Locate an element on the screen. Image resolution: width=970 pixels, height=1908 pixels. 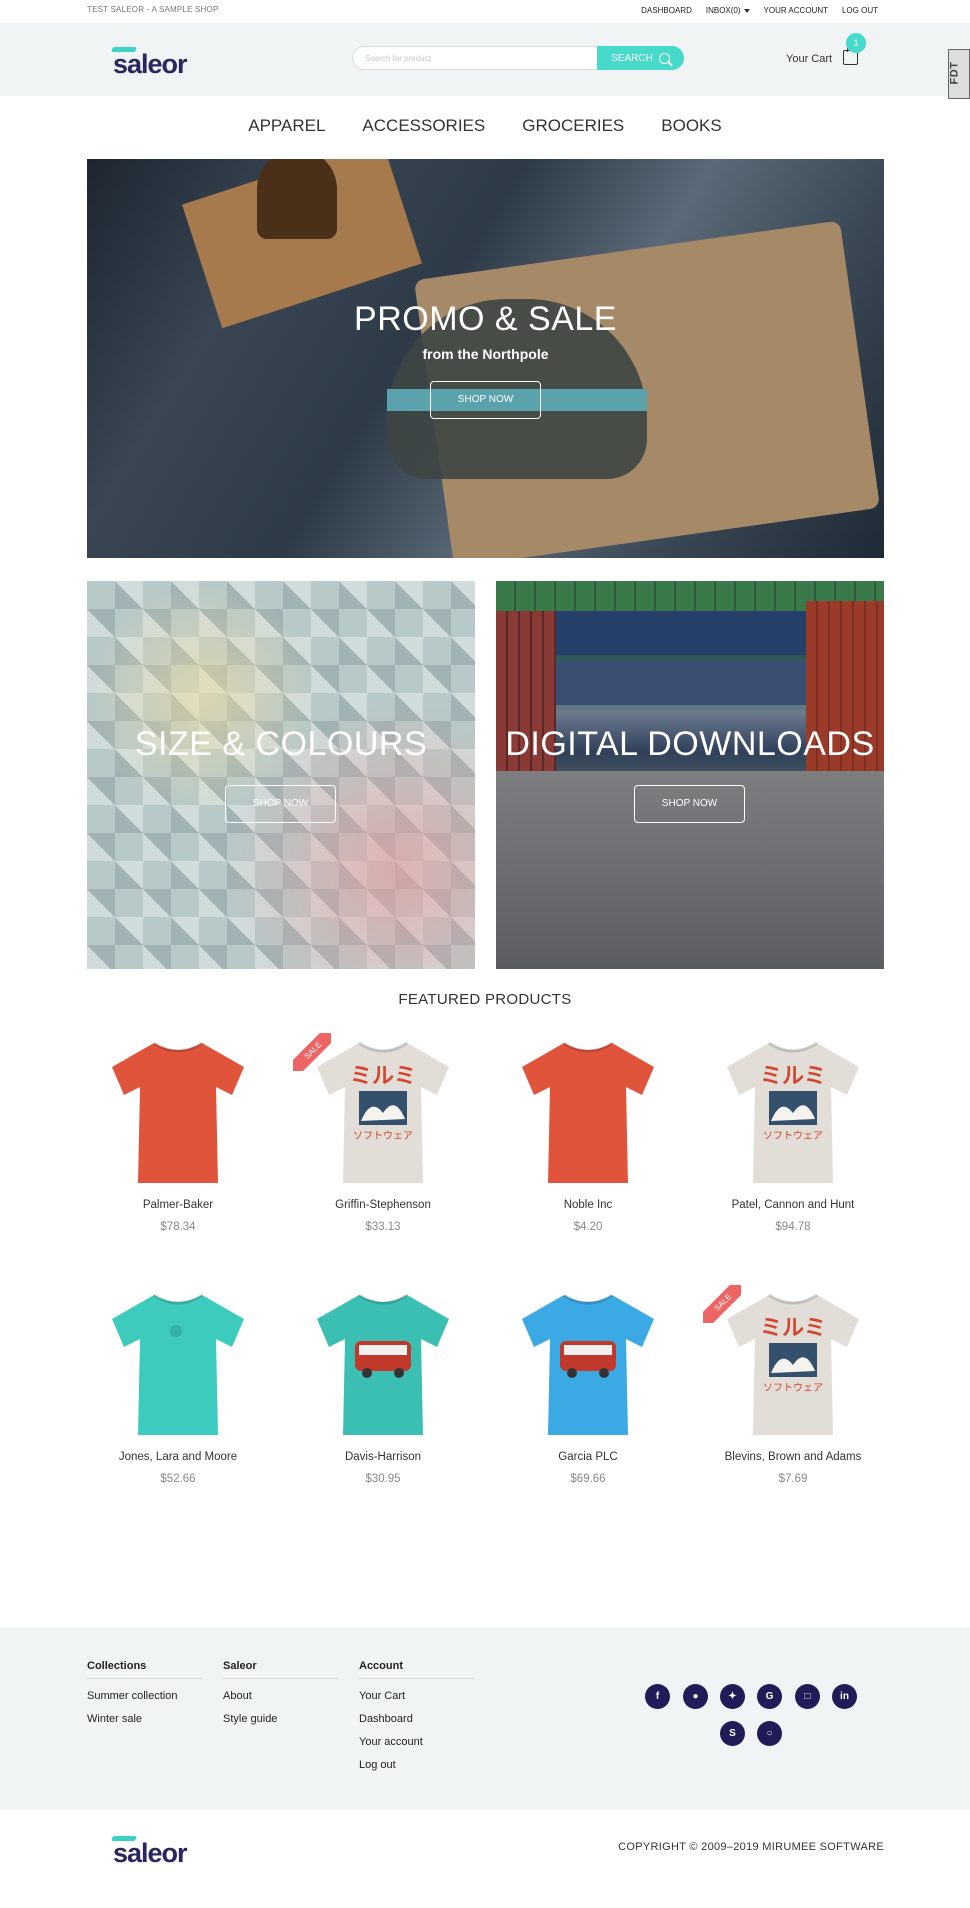
cart-label: Your Cart is located at coordinates (809, 59).